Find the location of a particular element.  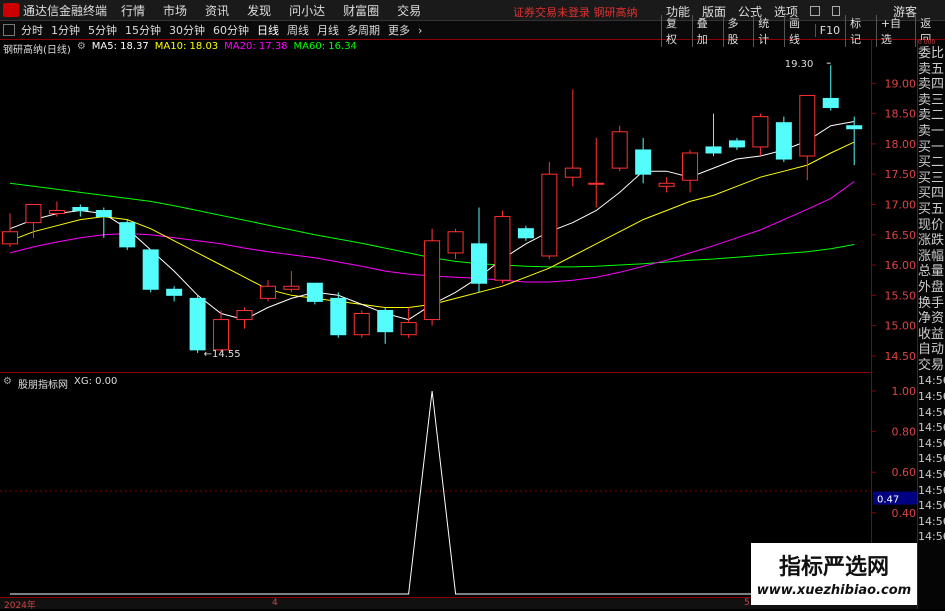

menu-caifuquan: 财富圈 is located at coordinates (361, 10).